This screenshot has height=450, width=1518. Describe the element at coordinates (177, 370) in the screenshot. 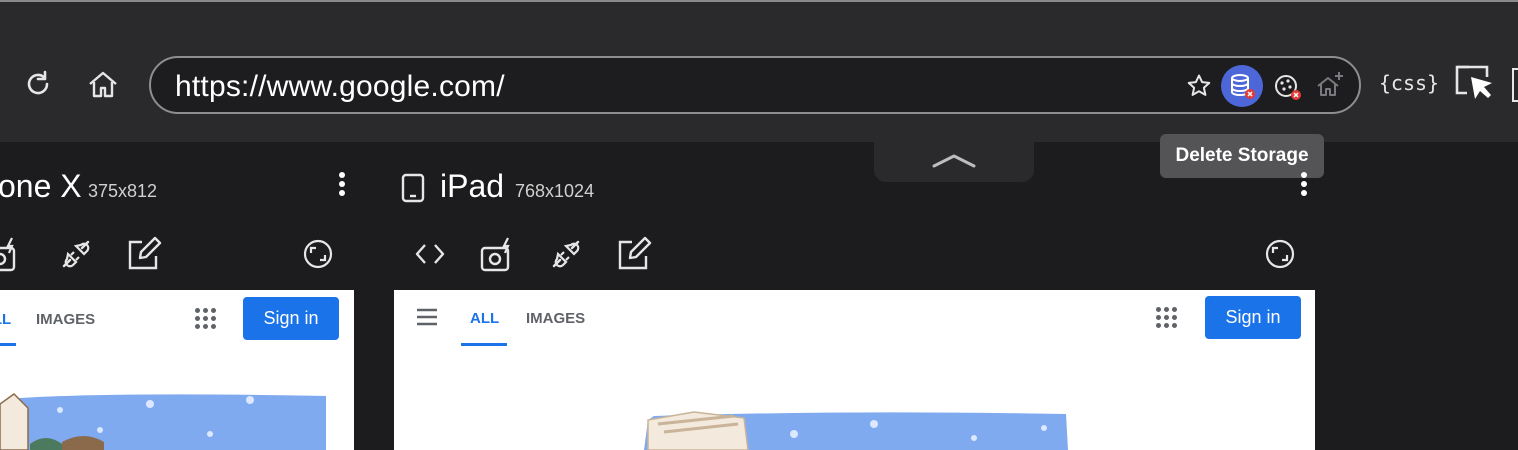

I see `device-viewport-iphone: ALL IMAGES Sign in` at that location.